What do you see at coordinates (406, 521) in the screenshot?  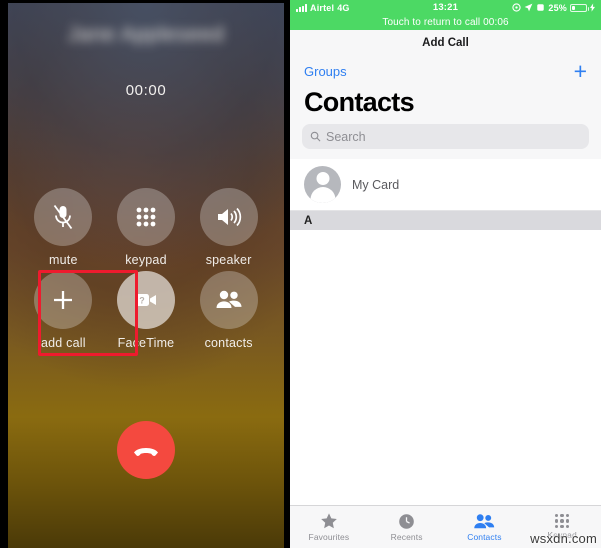 I see `clock-icon` at bounding box center [406, 521].